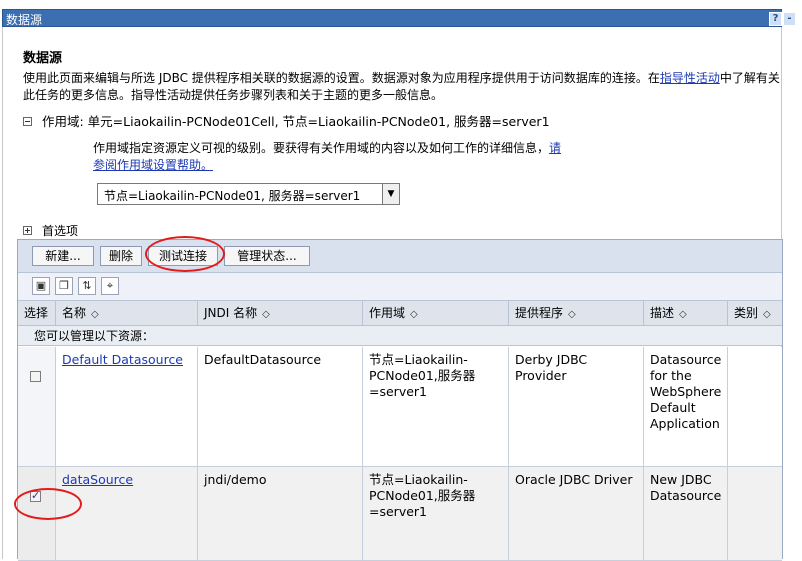 This screenshot has height=561, width=802. What do you see at coordinates (24, 20) in the screenshot?
I see `portlet-title: 数据源` at bounding box center [24, 20].